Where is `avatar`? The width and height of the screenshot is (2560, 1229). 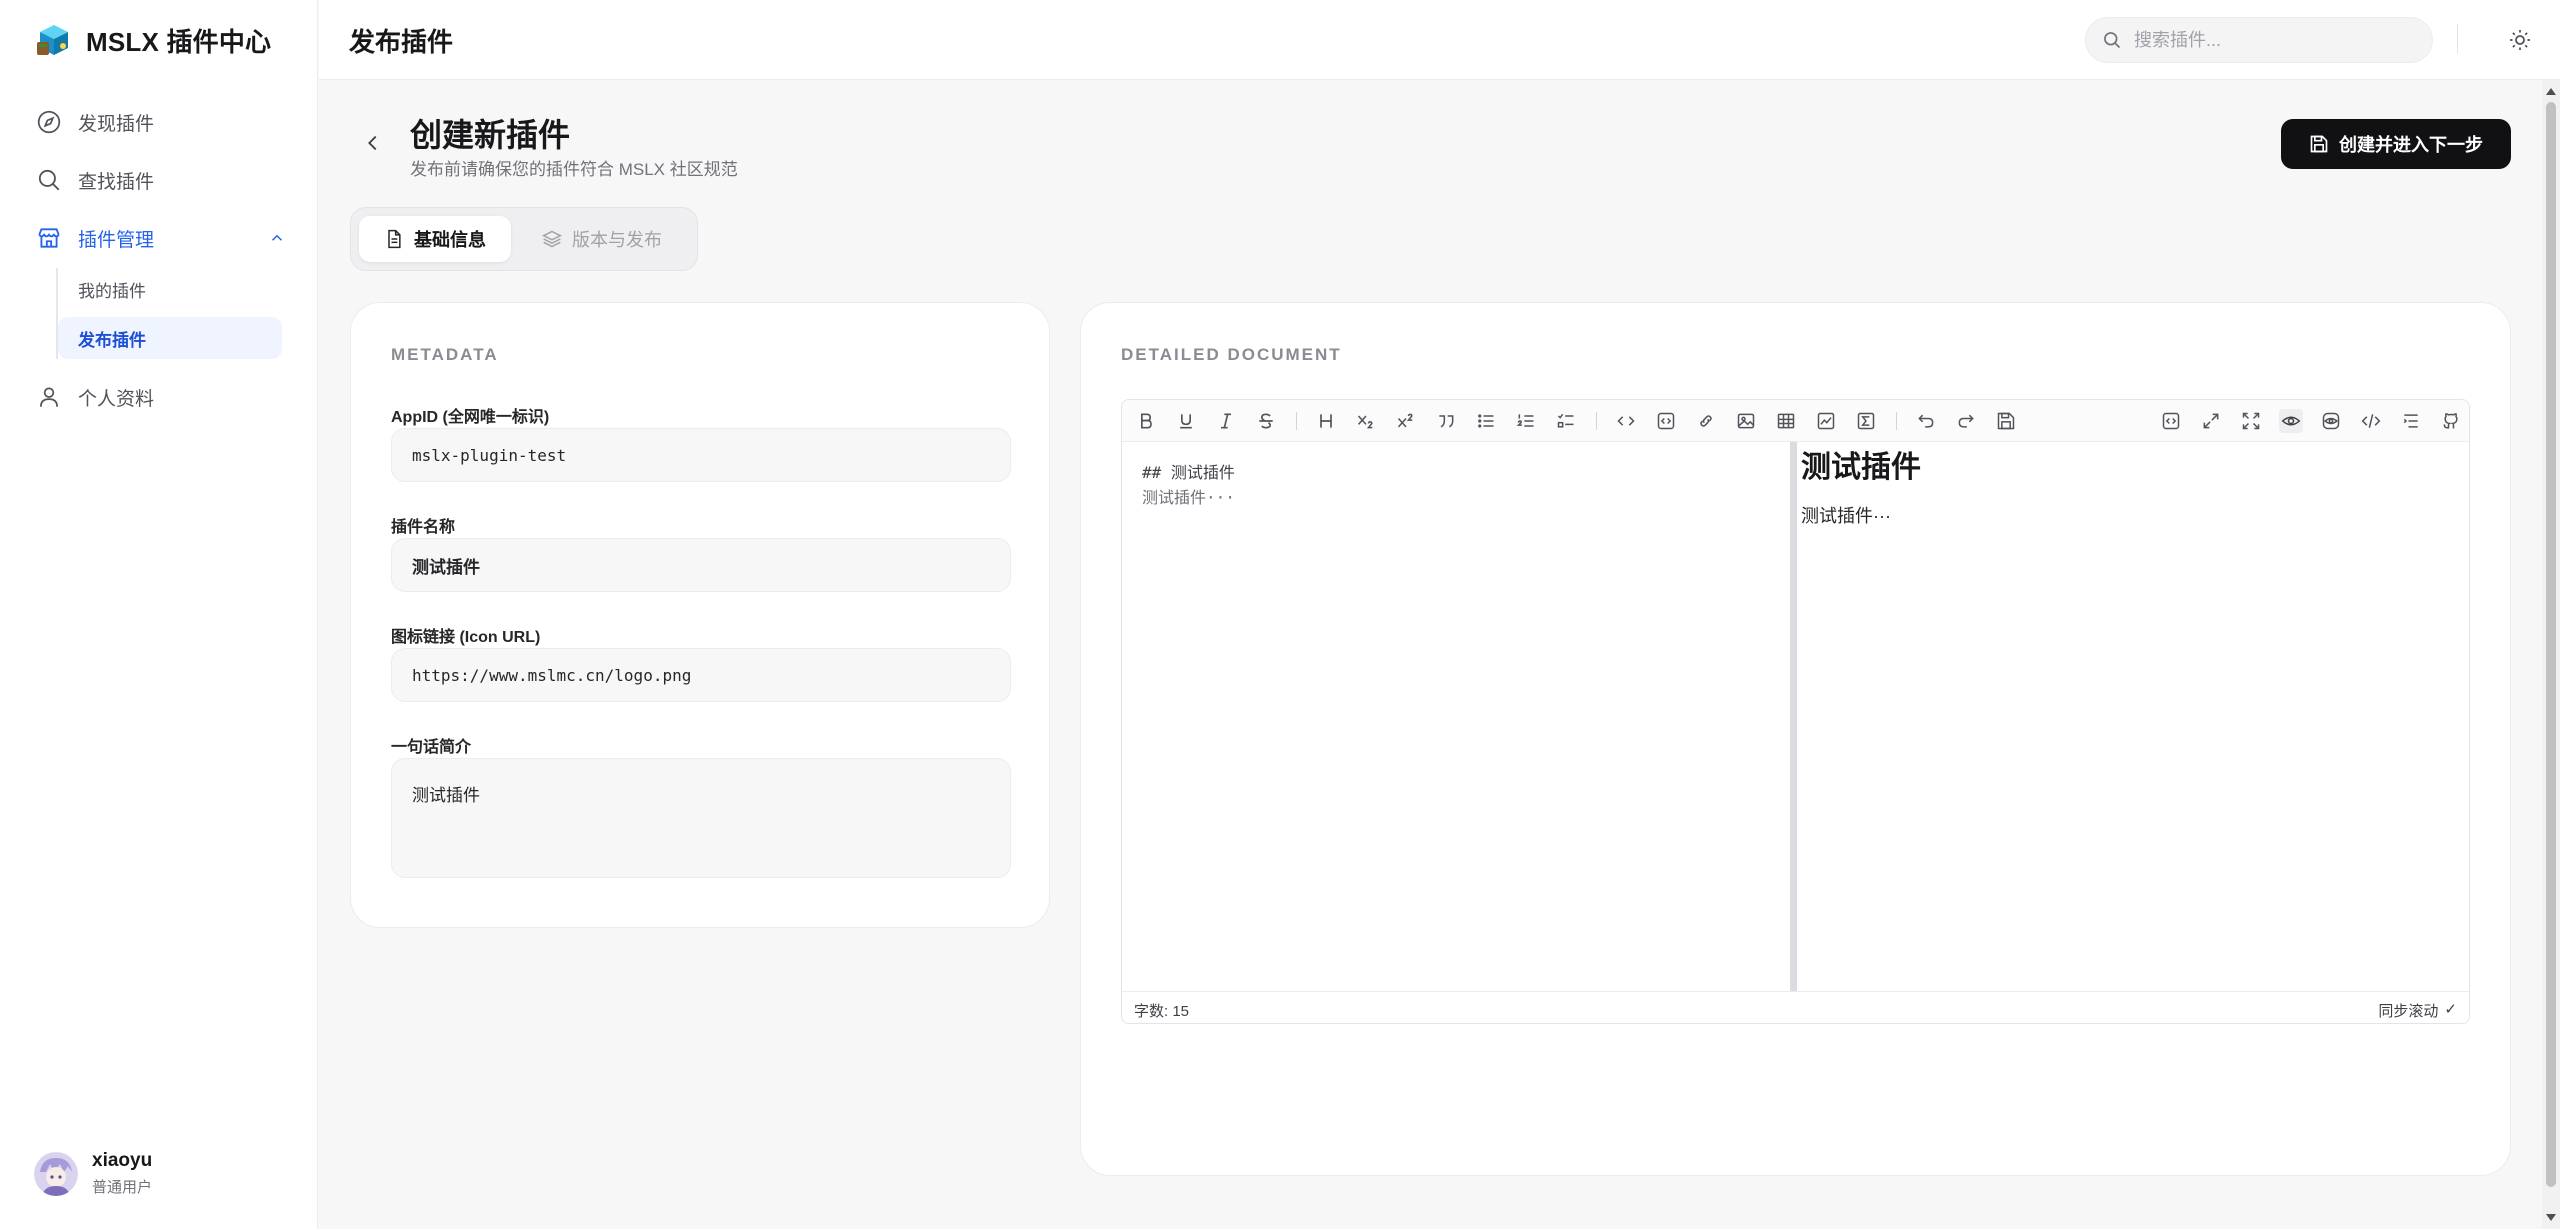
avatar is located at coordinates (56, 1173).